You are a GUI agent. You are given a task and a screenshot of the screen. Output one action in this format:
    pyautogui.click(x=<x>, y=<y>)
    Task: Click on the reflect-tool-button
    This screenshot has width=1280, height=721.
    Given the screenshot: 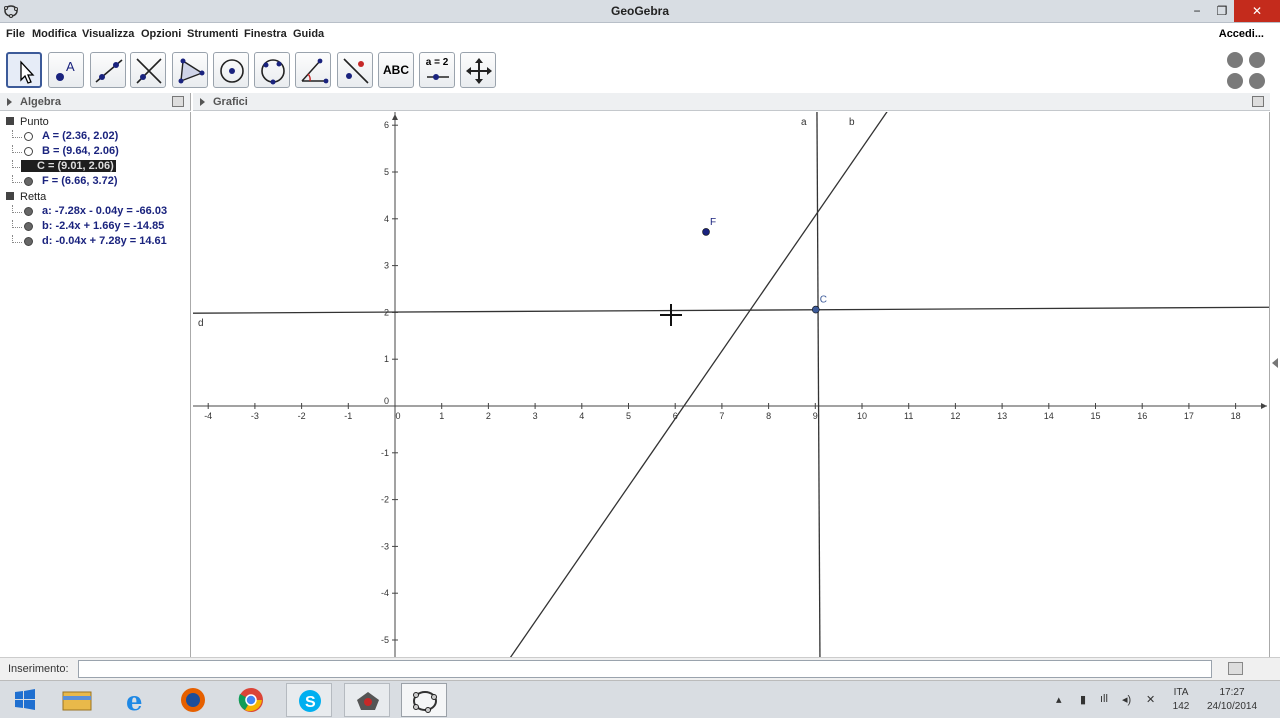 What is the action you would take?
    pyautogui.click(x=355, y=70)
    